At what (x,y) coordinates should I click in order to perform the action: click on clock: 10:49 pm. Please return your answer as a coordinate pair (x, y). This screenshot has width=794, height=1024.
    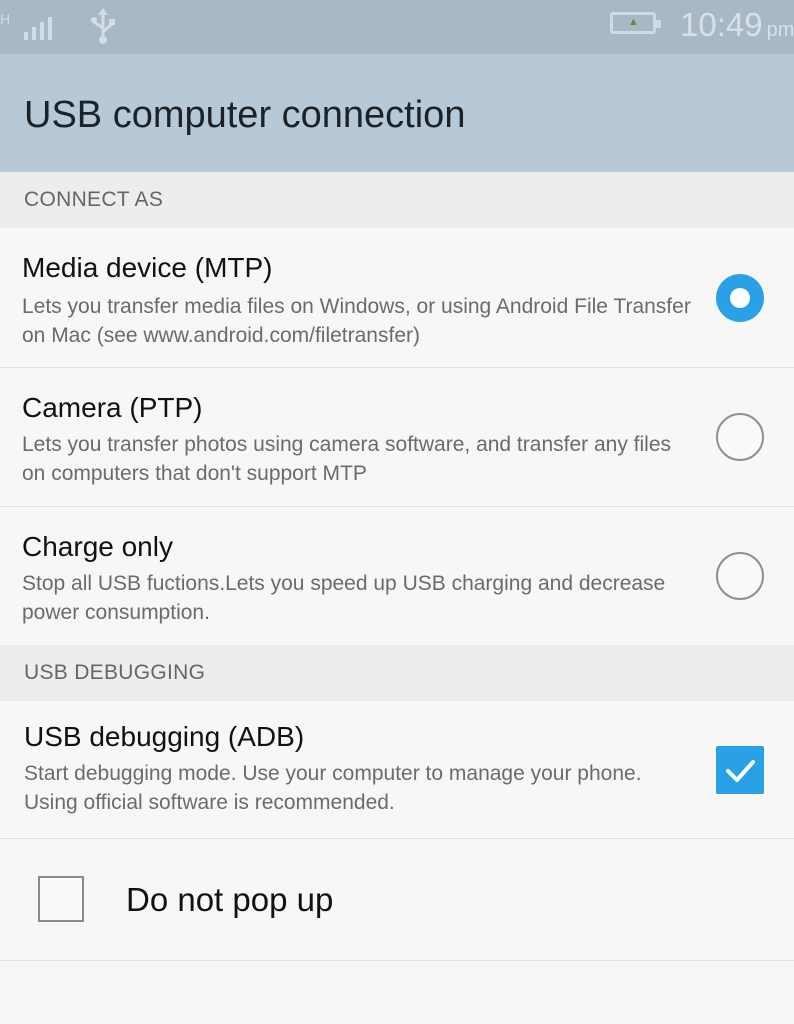
    Looking at the image, I should click on (737, 25).